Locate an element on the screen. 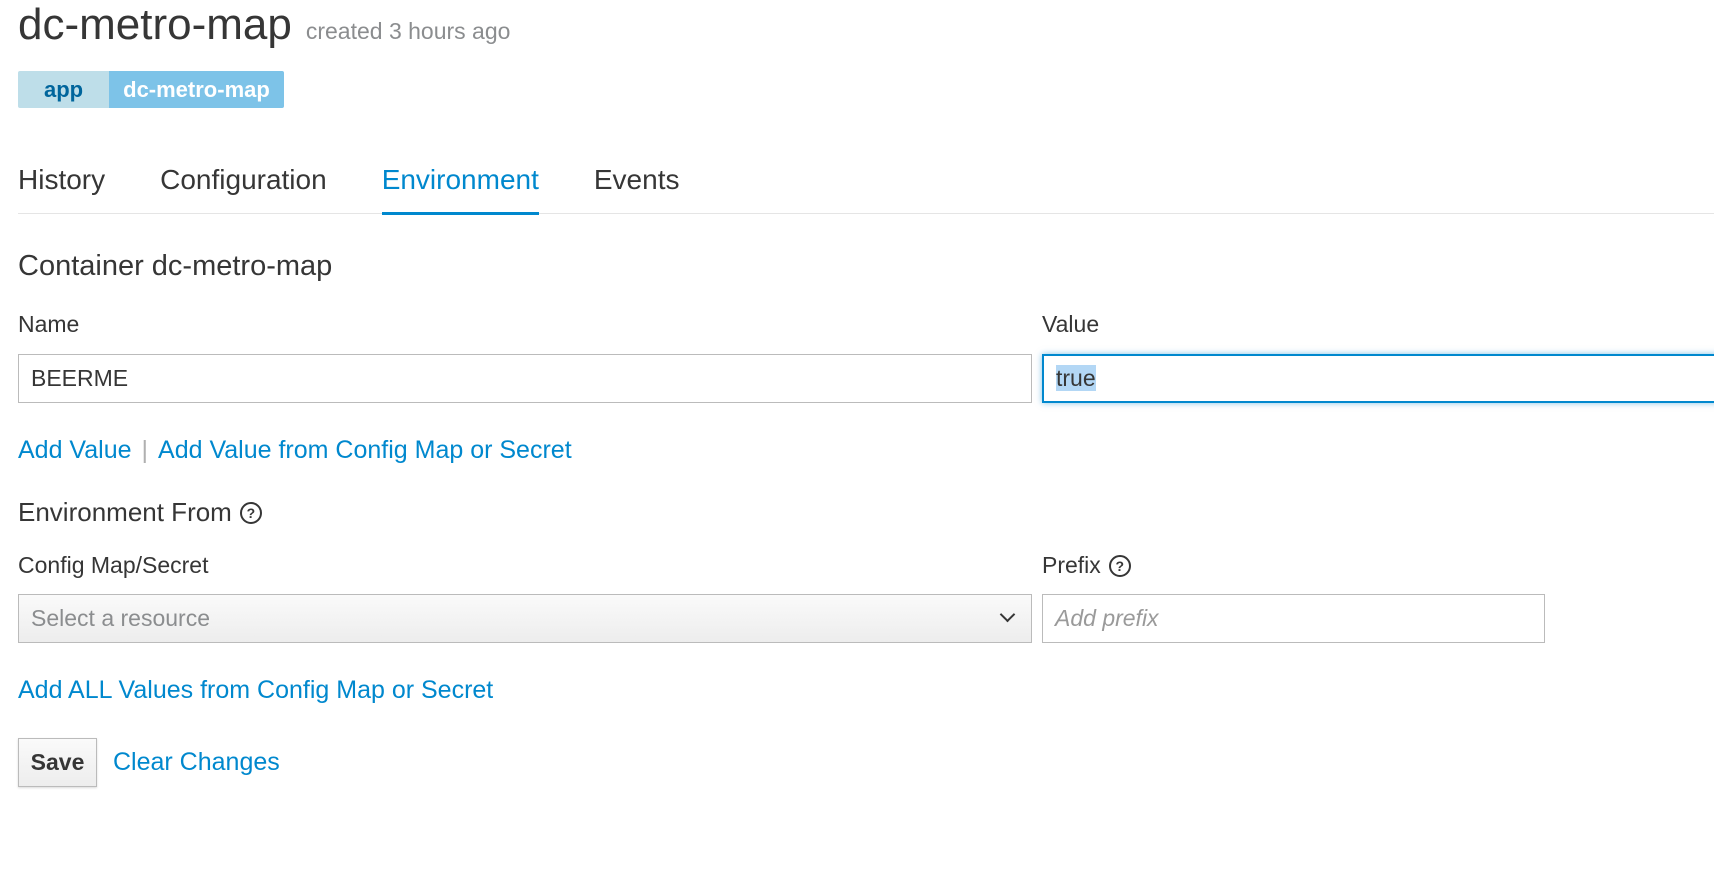 This screenshot has width=1714, height=896. name-label: Name is located at coordinates (49, 324).